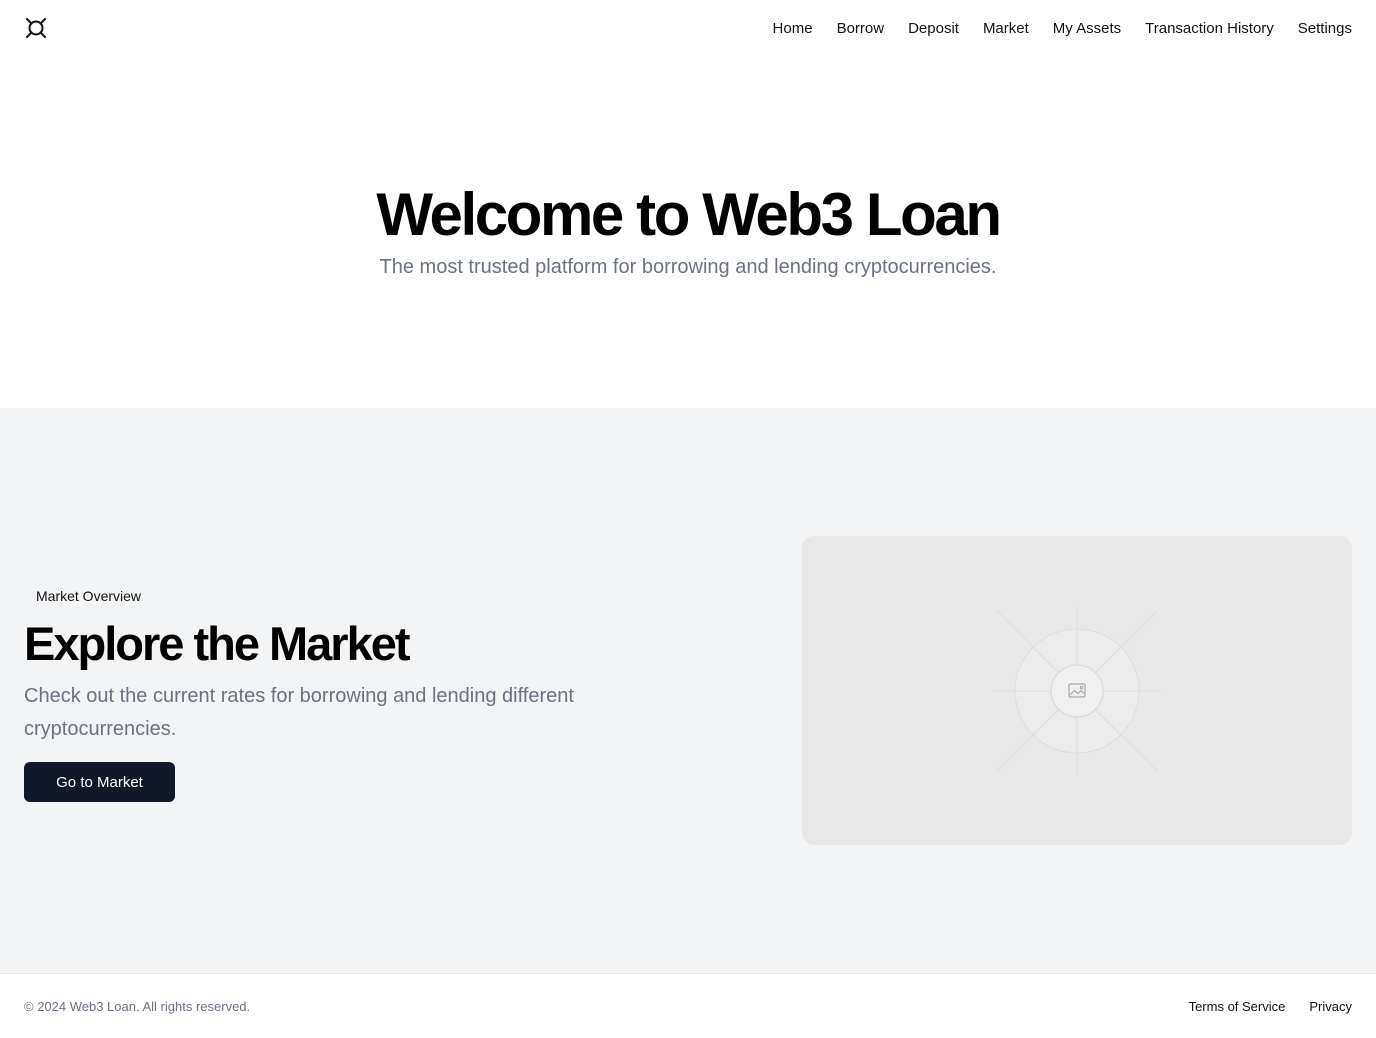 This screenshot has width=1376, height=1038. Describe the element at coordinates (89, 596) in the screenshot. I see `market-tagline: Market Overview` at that location.